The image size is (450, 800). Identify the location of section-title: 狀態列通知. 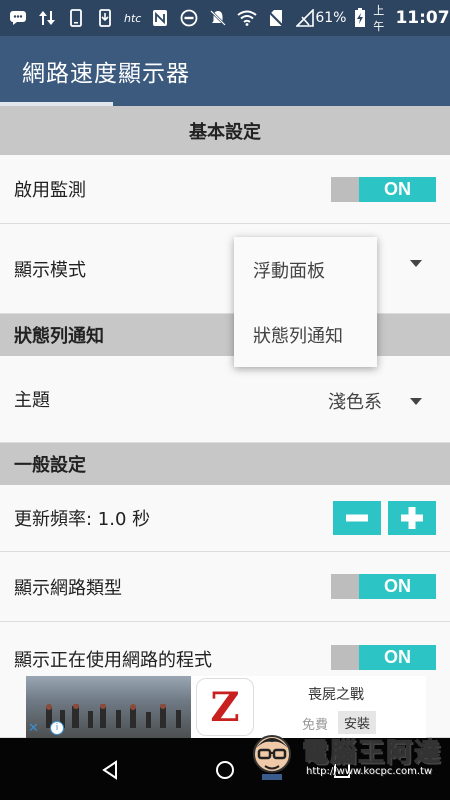
(59, 336).